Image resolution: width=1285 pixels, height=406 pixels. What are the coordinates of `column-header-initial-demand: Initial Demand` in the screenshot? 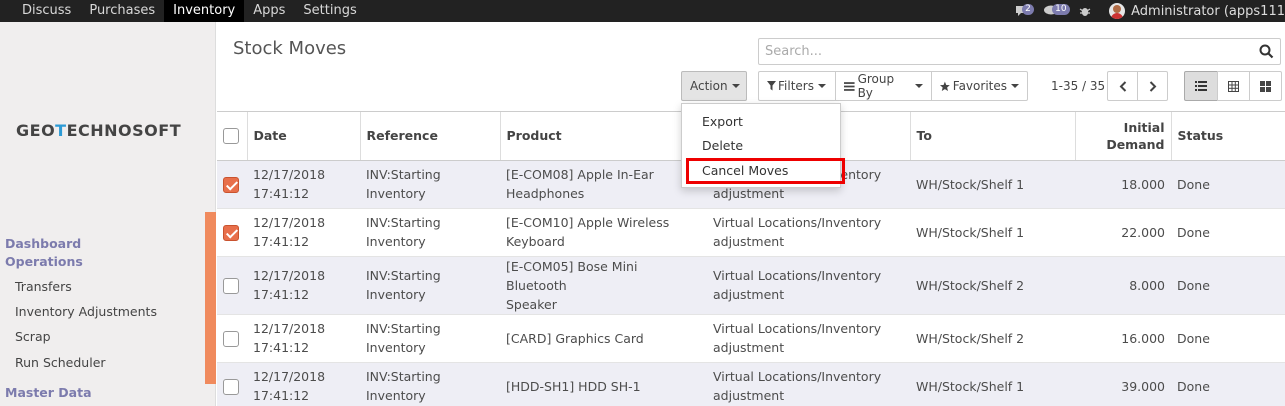 It's located at (1122, 136).